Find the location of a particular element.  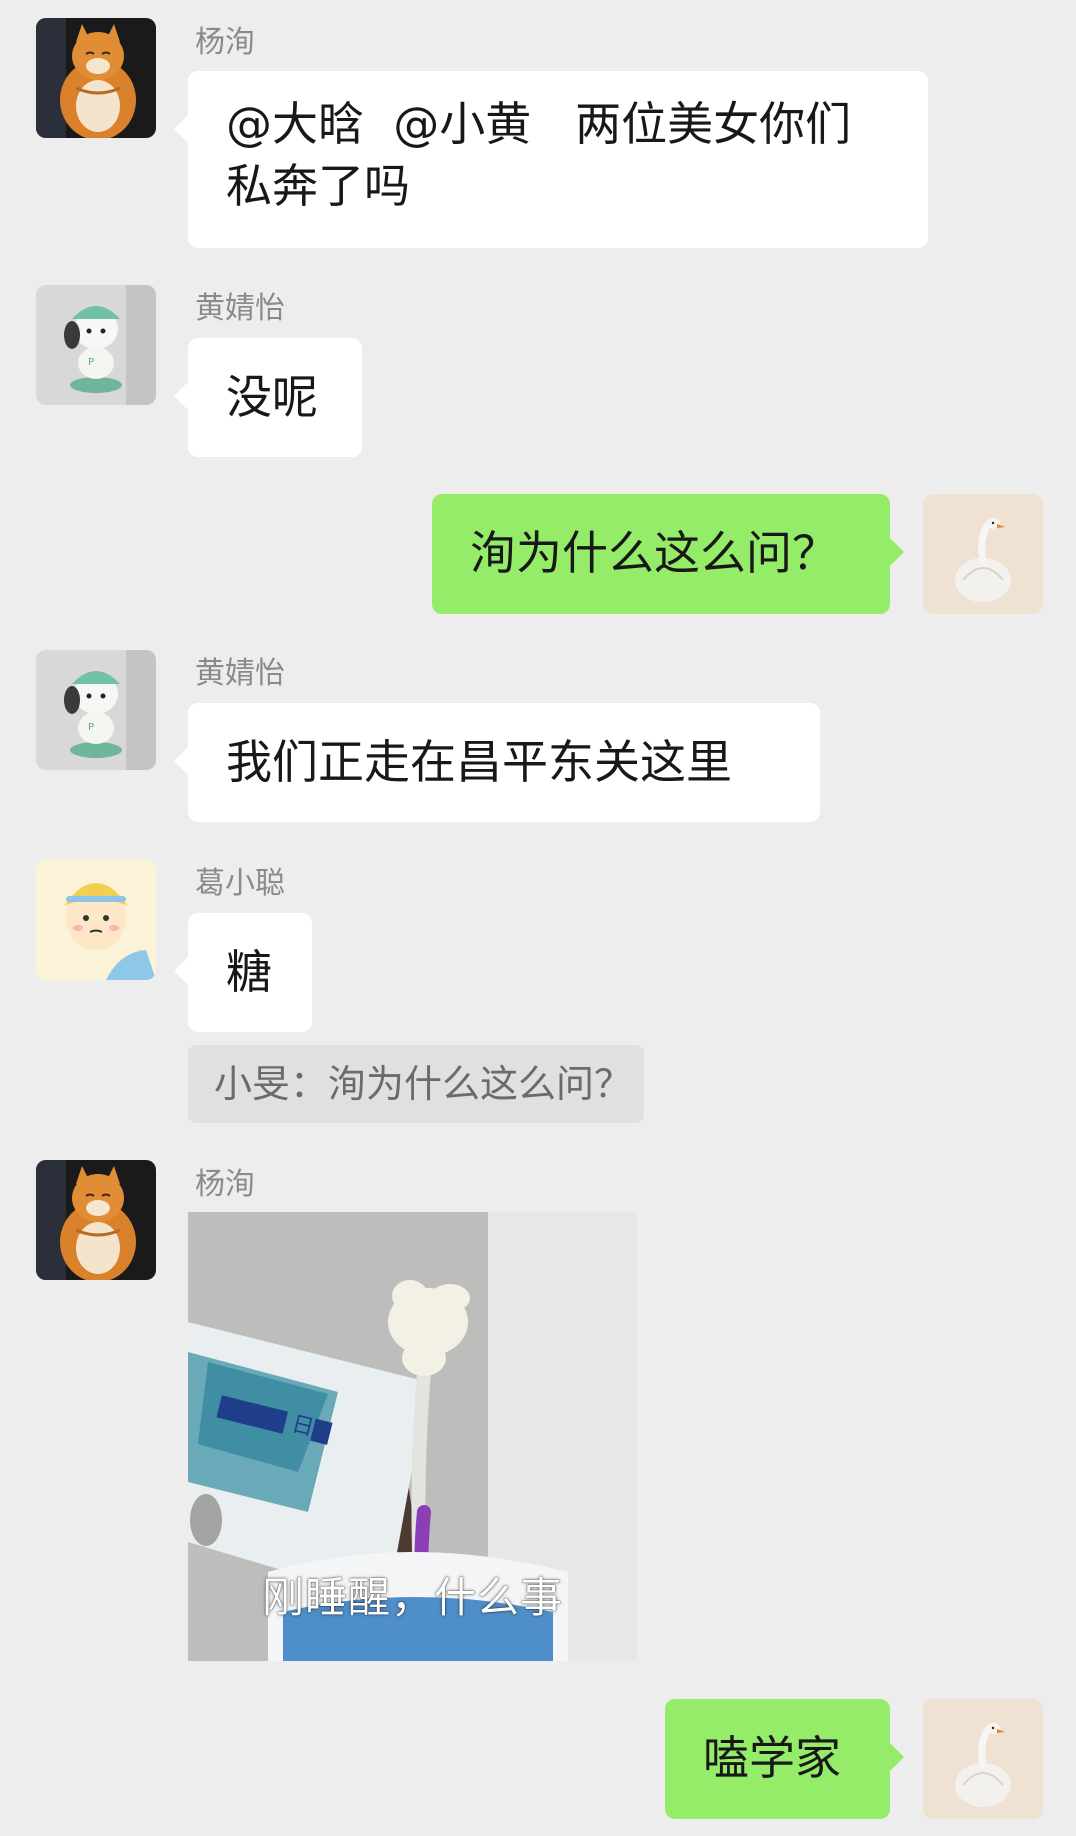

message-1: 杨洵 @大晗 @小黄 两位美女你们 私奔了吗 is located at coordinates (538, 130).